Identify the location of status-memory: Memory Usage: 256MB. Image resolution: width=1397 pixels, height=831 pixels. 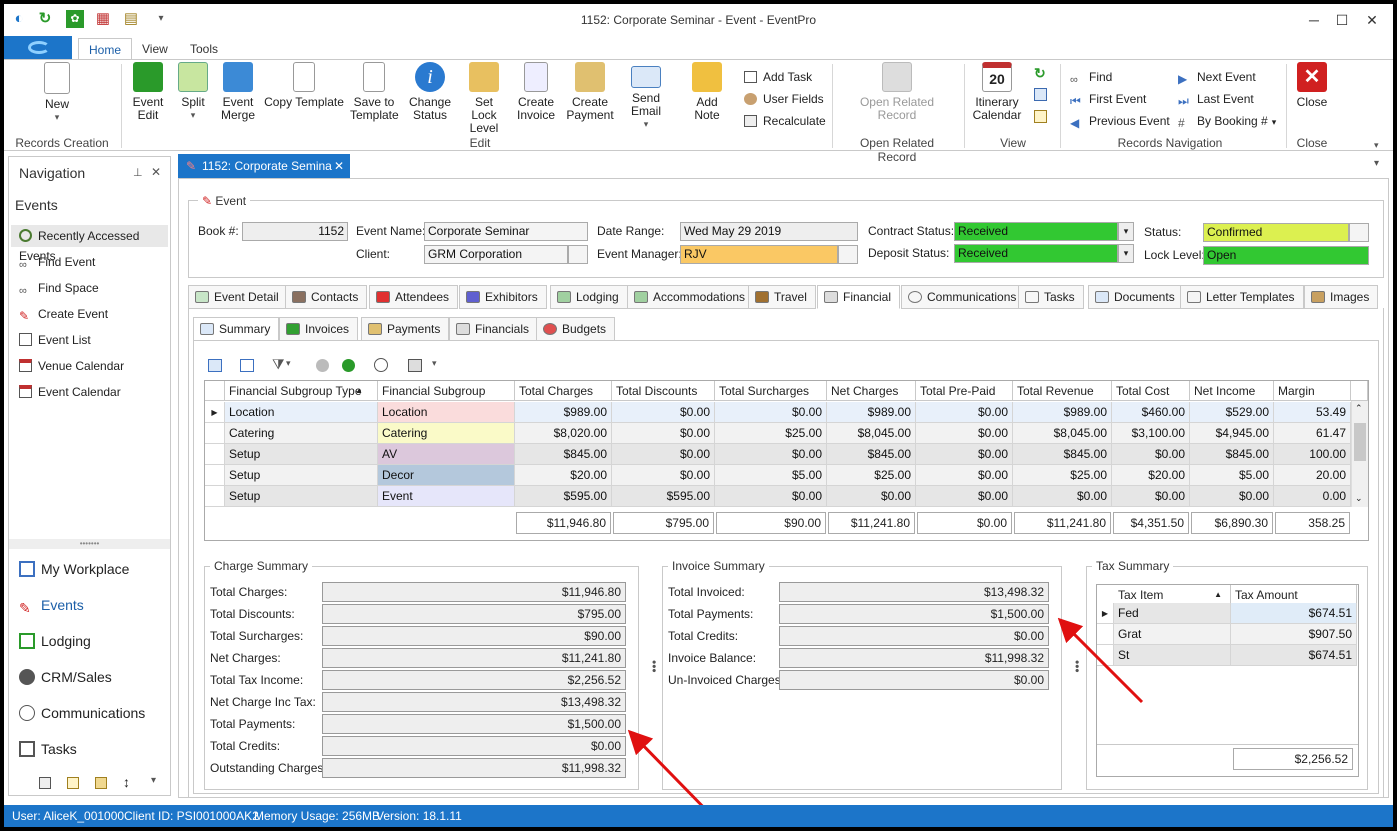
(317, 816).